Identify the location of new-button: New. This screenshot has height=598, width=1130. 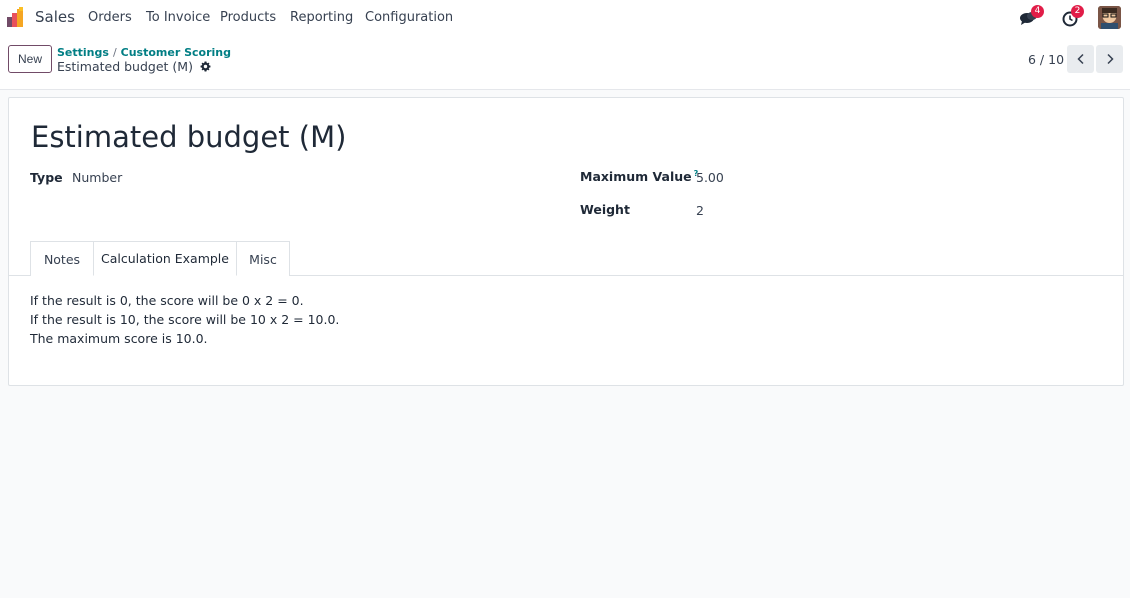
(30, 59).